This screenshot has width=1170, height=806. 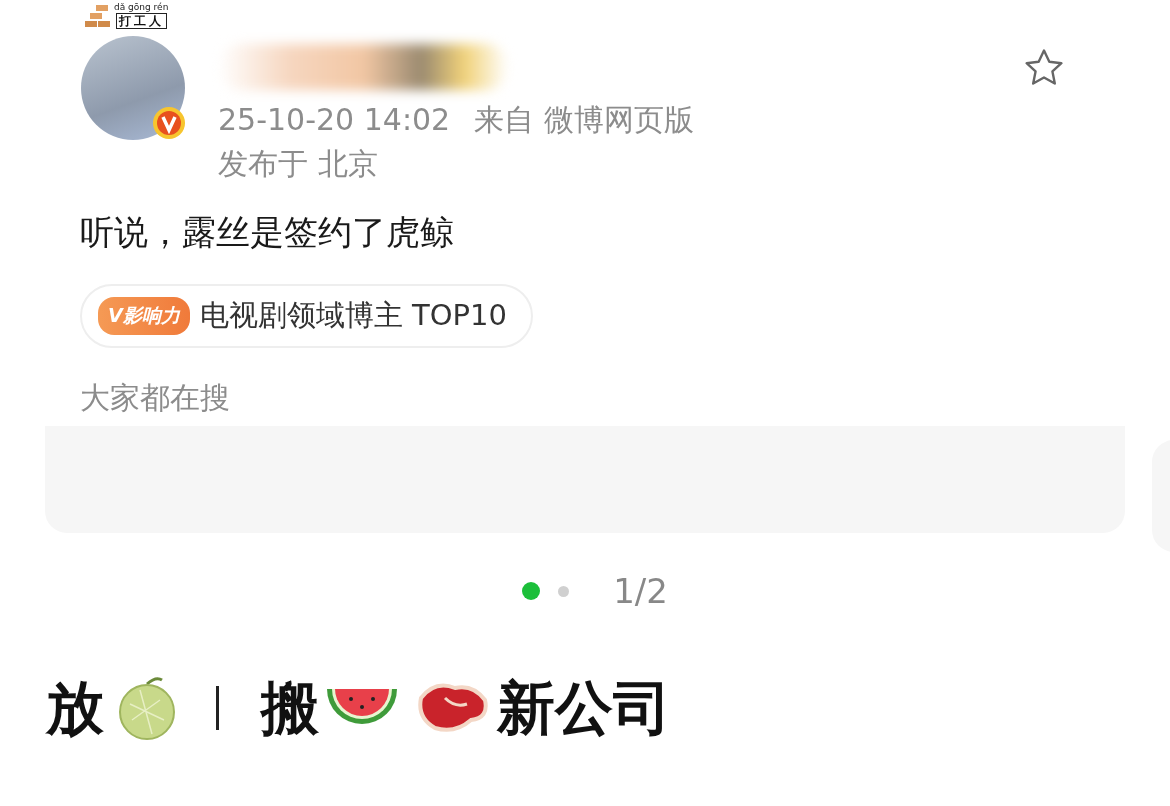 I want to click on trending-search-title: 大家都在搜, so click(x=155, y=398).